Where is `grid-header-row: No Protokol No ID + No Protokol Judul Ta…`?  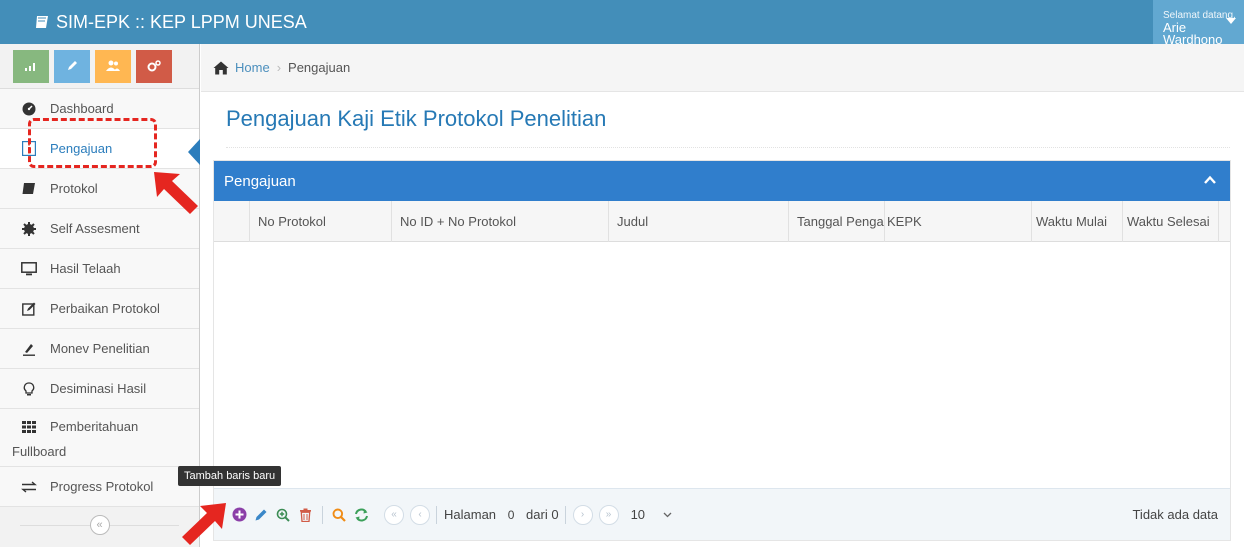
grid-header-row: No Protokol No ID + No Protokol Judul Ta… is located at coordinates (722, 221).